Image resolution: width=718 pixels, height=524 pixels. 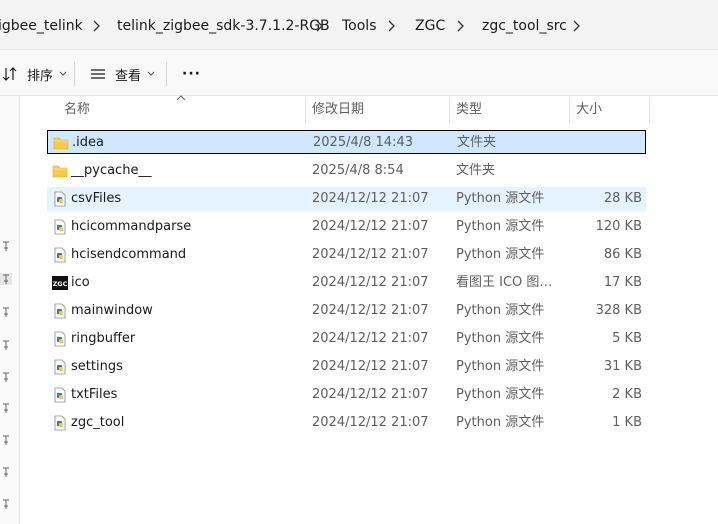 What do you see at coordinates (111, 170) in the screenshot?
I see `file-name: __pycache__` at bounding box center [111, 170].